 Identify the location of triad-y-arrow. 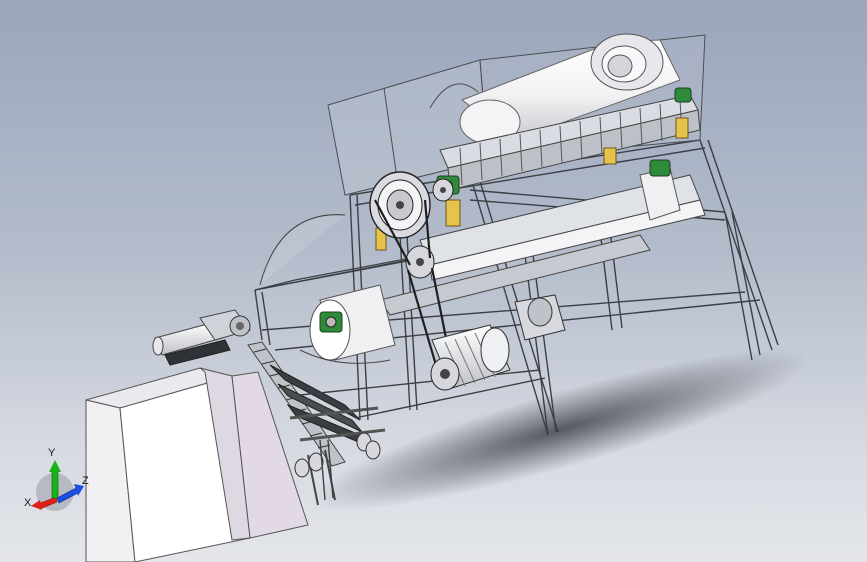
(55, 484).